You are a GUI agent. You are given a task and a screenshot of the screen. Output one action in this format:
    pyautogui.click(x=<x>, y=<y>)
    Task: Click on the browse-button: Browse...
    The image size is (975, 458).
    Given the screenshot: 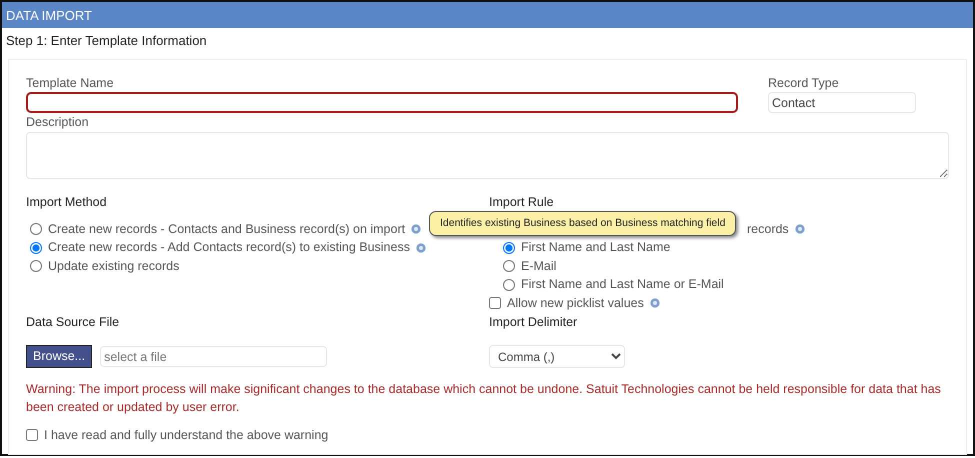 What is the action you would take?
    pyautogui.click(x=59, y=356)
    